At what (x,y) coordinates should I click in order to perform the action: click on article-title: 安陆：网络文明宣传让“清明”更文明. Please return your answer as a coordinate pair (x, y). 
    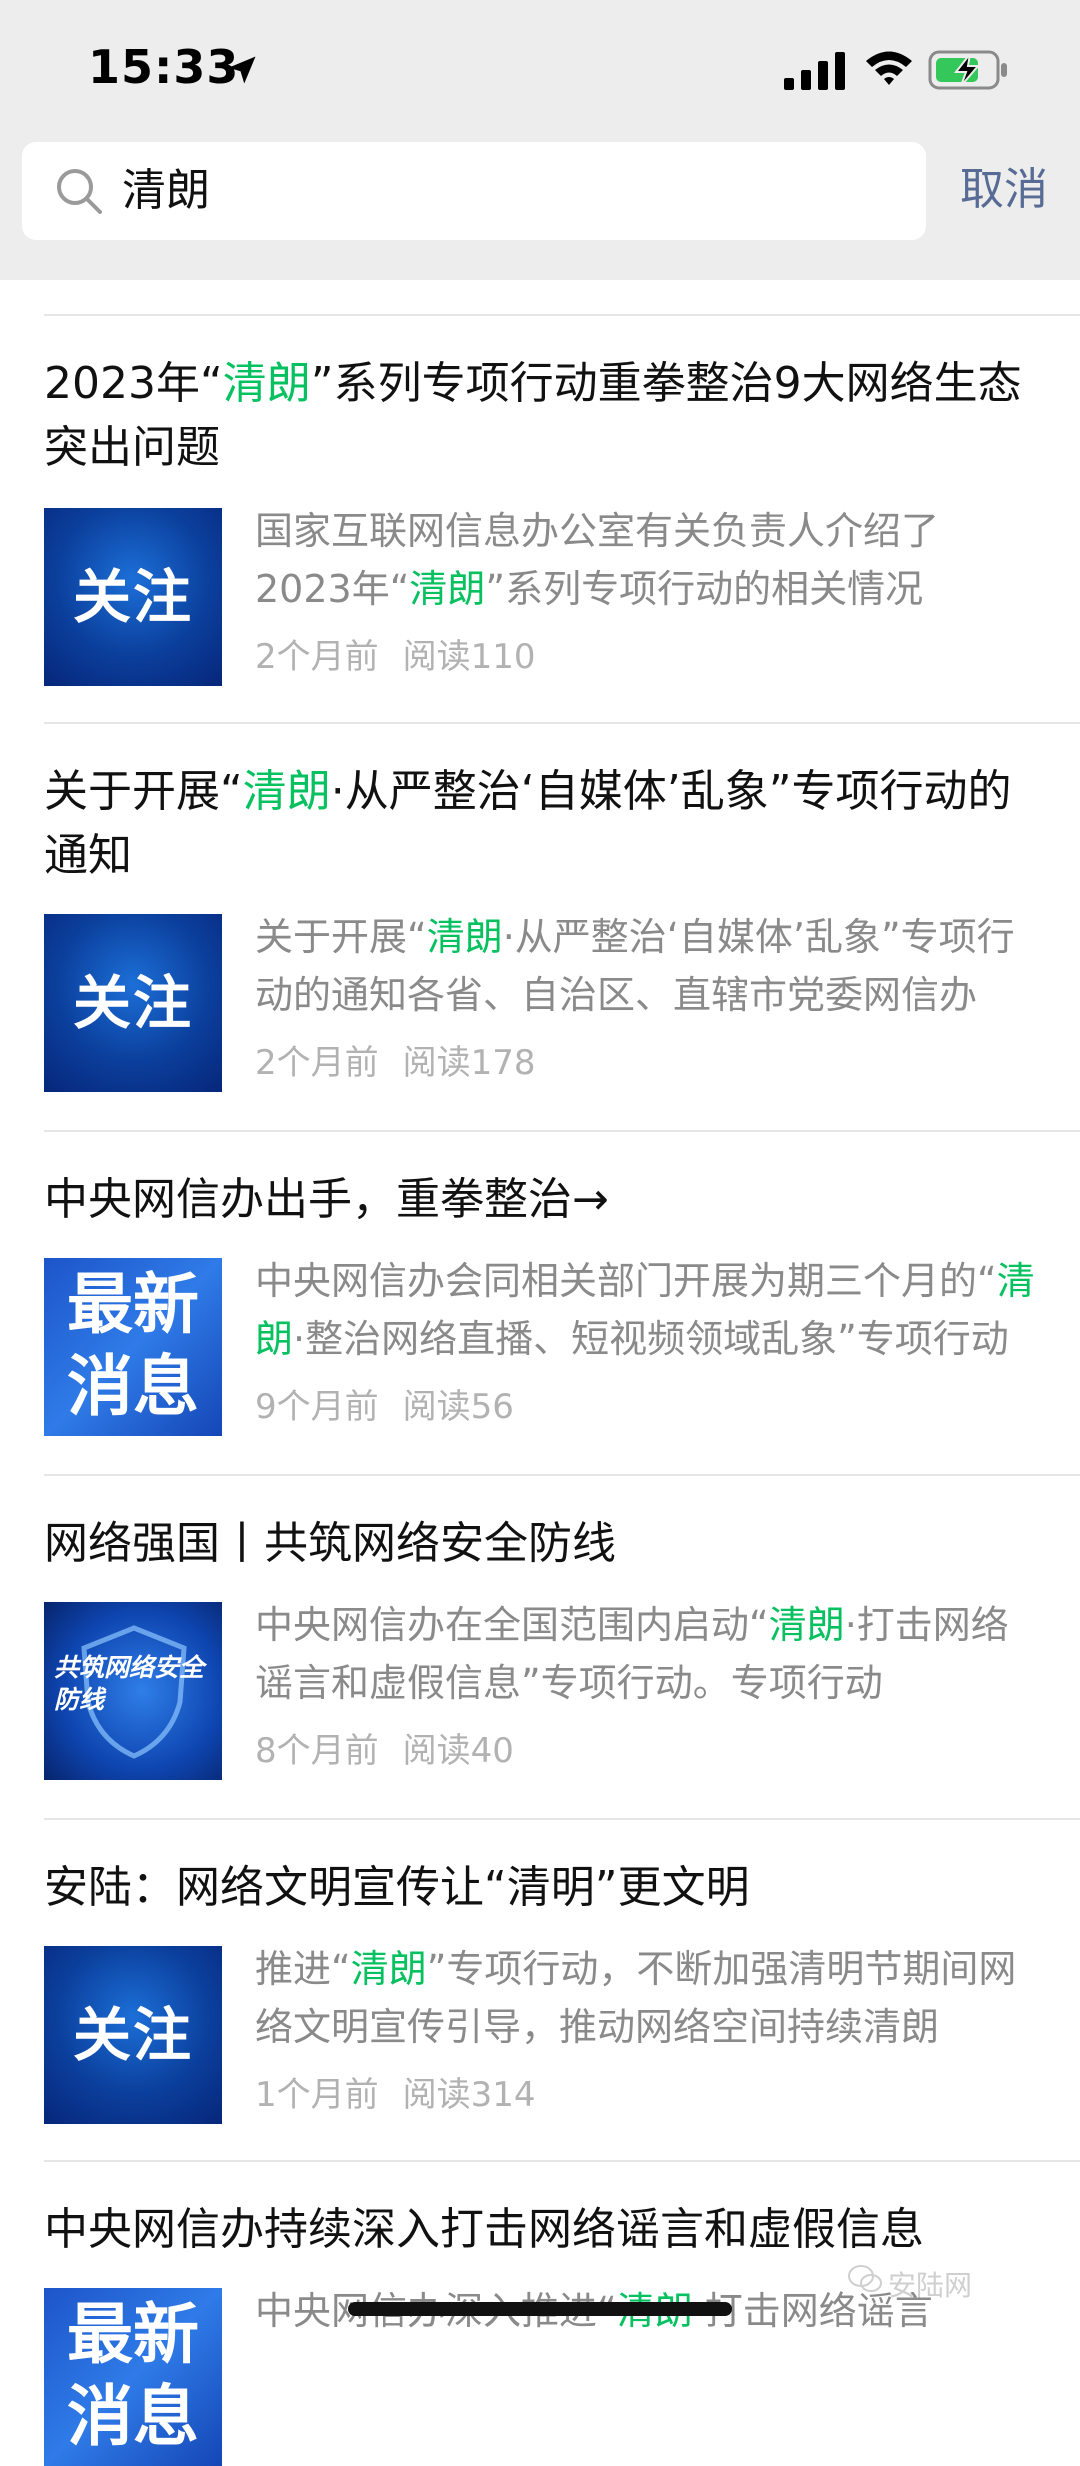
    Looking at the image, I should click on (539, 1888).